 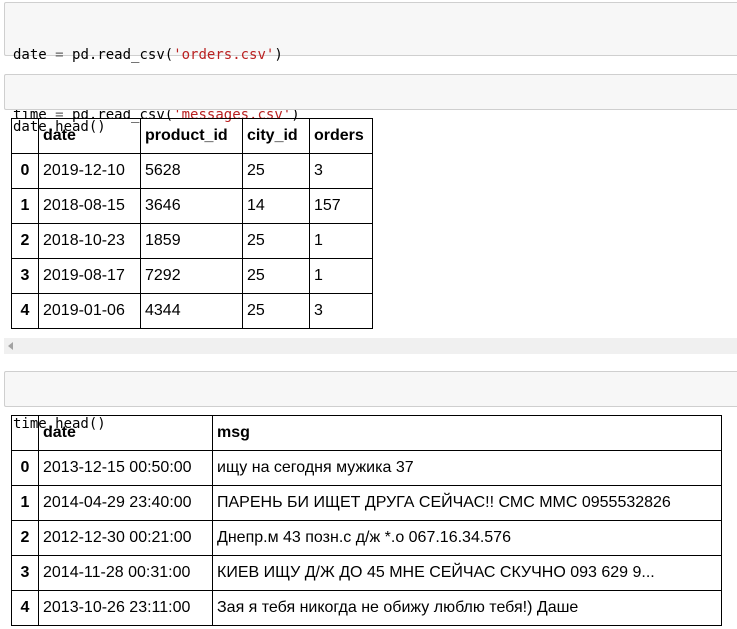 I want to click on table-row: 0 2019-12-10 5628 25 3, so click(x=192, y=171).